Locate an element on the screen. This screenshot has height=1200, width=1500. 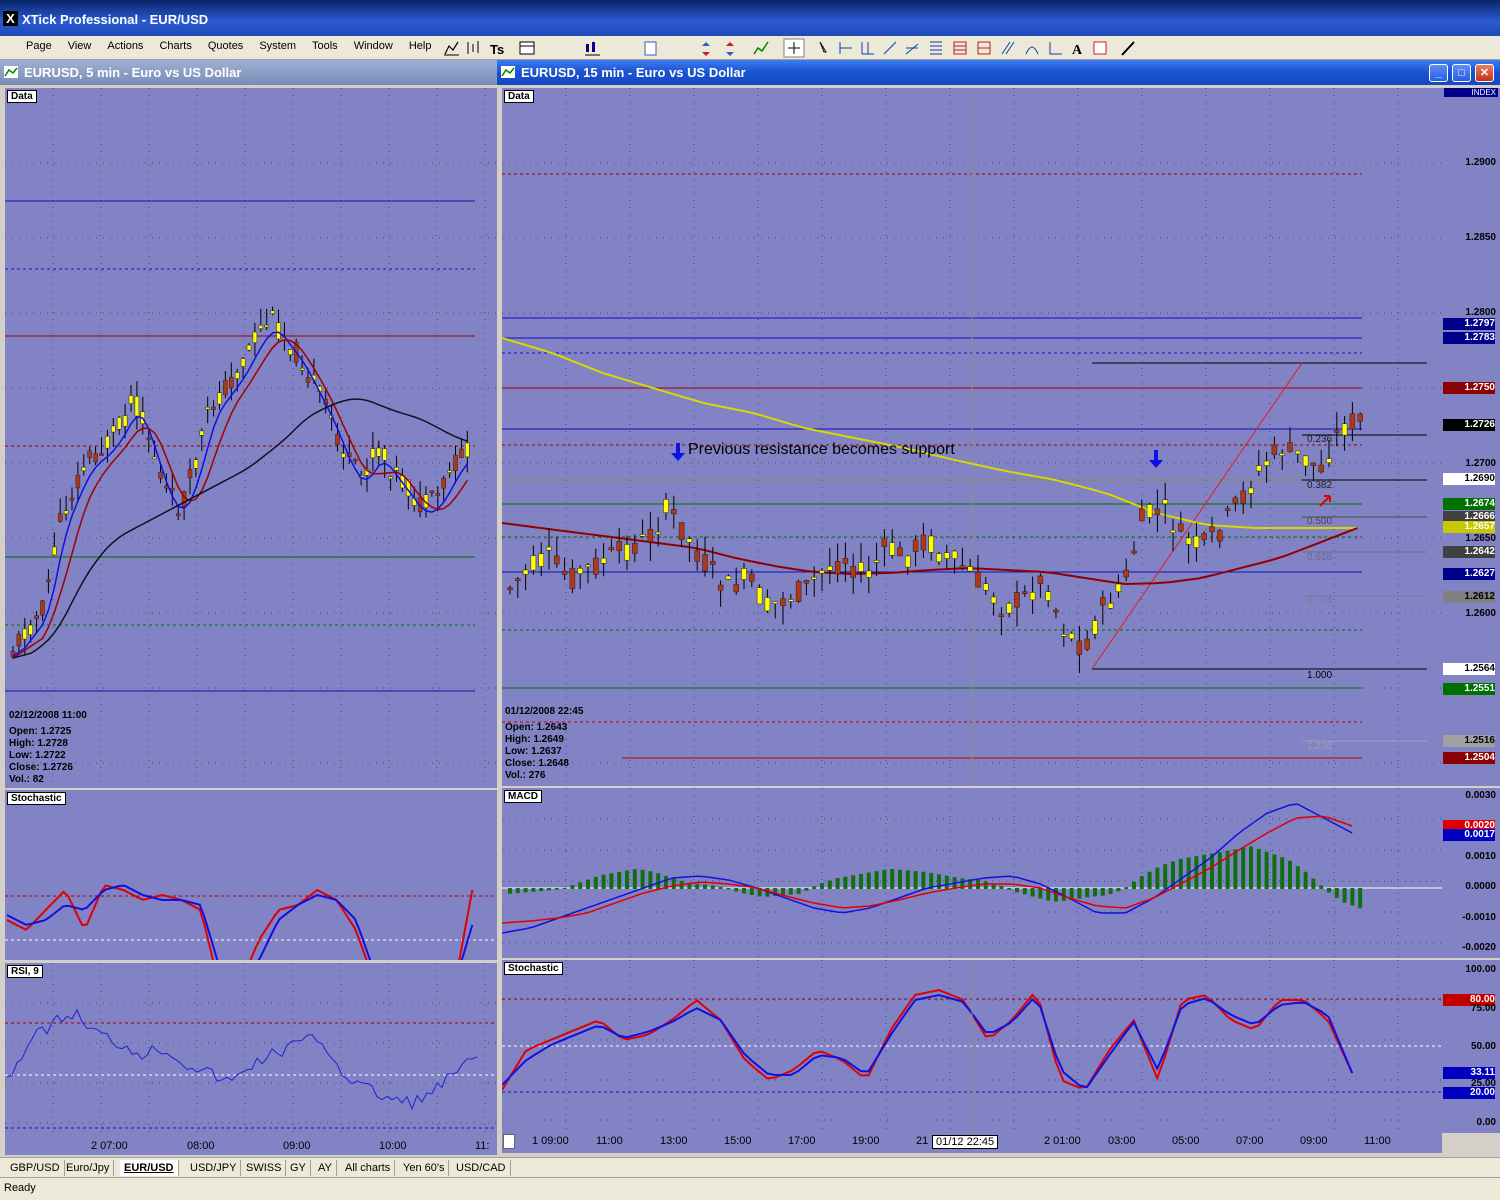
tab-gy: GY is located at coordinates (298, 1168).